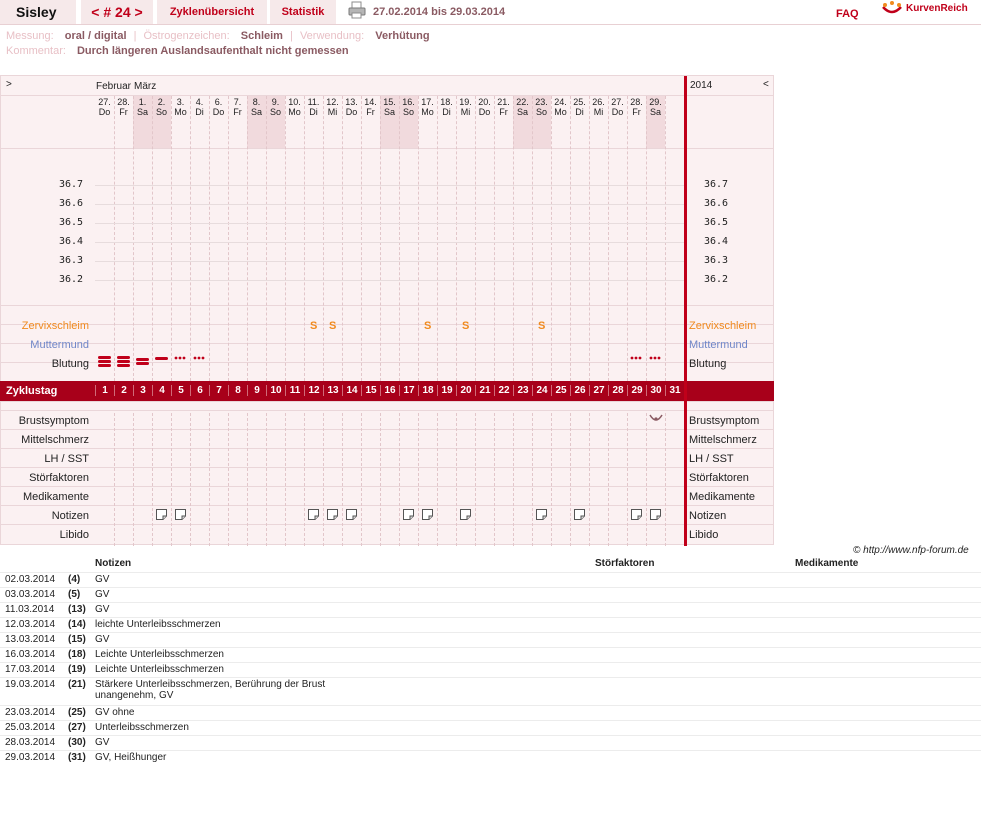 The image size is (981, 837). Describe the element at coordinates (303, 12) in the screenshot. I see `tab-statistics: Statistik` at that location.